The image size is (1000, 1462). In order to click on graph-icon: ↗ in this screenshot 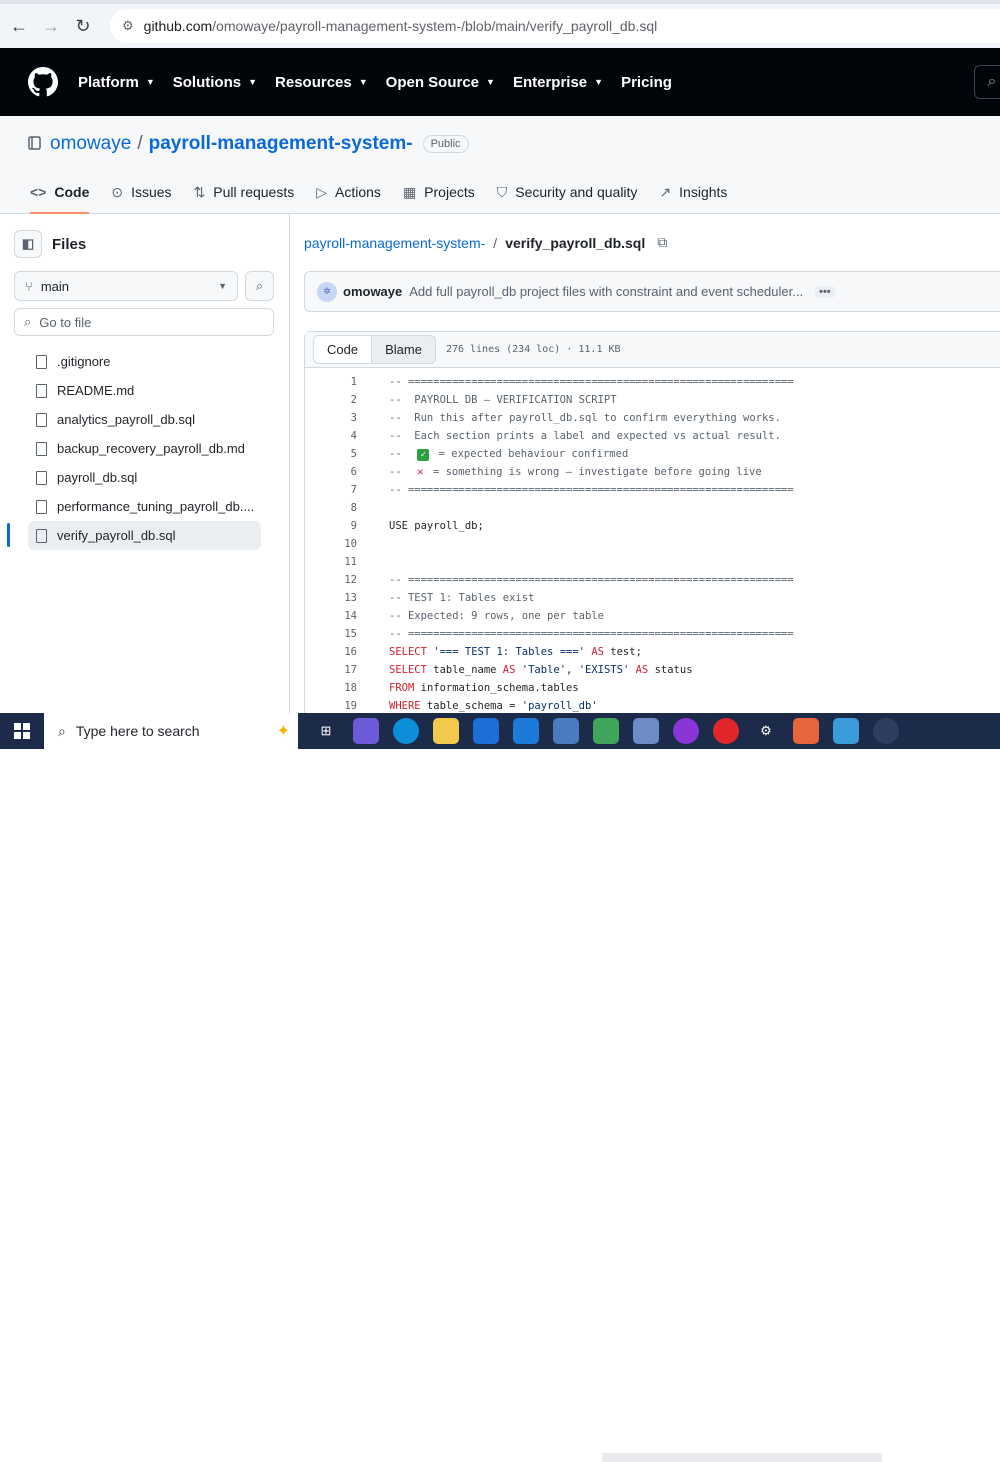, I will do `click(665, 192)`.